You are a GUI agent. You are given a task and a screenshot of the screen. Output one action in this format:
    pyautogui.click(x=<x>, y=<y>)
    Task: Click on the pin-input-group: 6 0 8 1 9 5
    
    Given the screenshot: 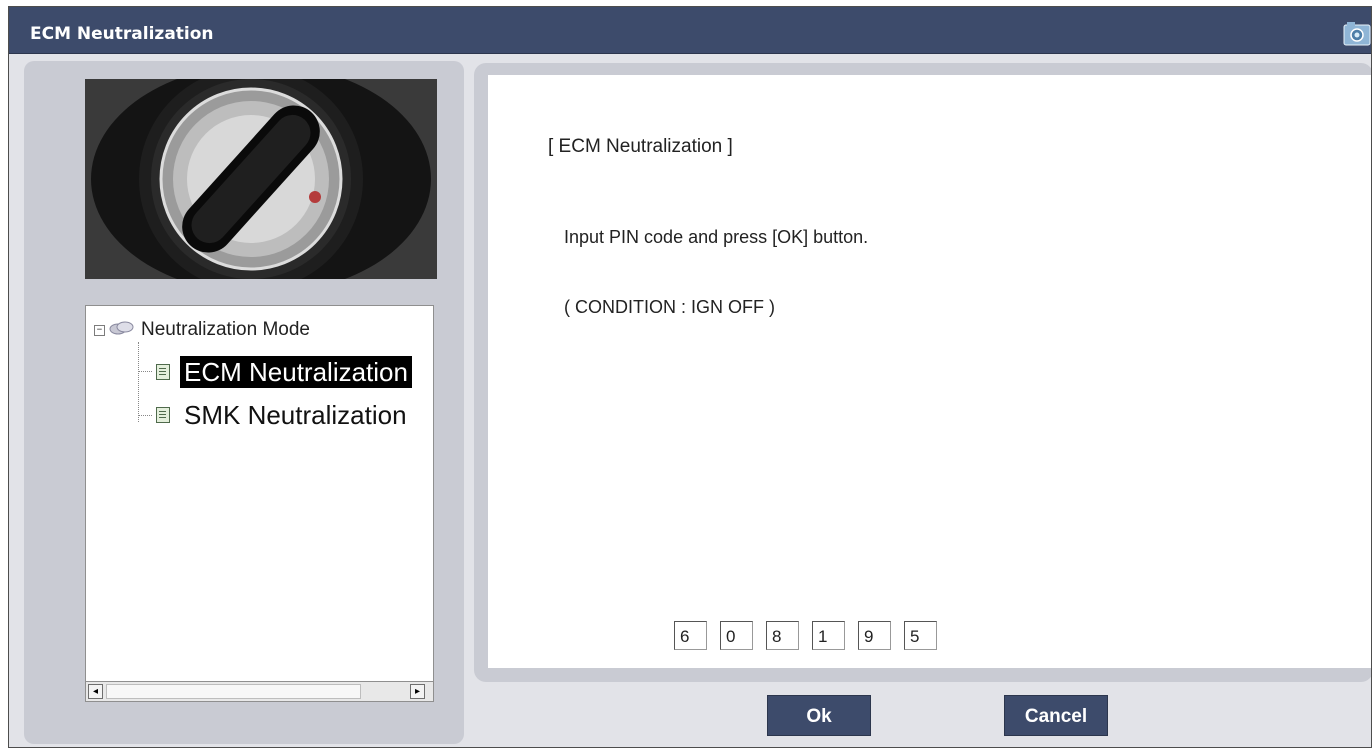 What is the action you would take?
    pyautogui.click(x=805, y=635)
    